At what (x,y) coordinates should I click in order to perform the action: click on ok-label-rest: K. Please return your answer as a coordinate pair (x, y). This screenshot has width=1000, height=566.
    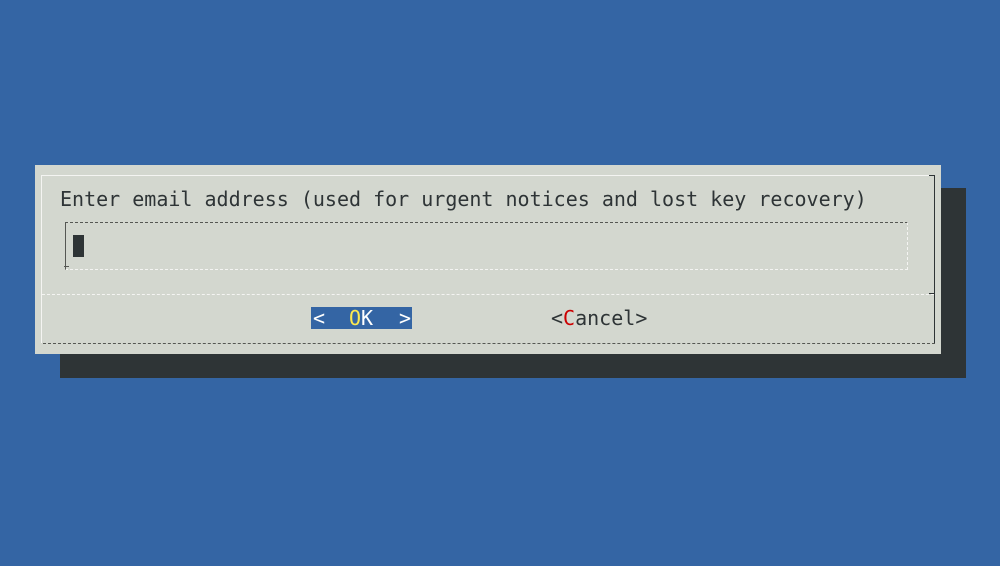
    Looking at the image, I should click on (367, 318).